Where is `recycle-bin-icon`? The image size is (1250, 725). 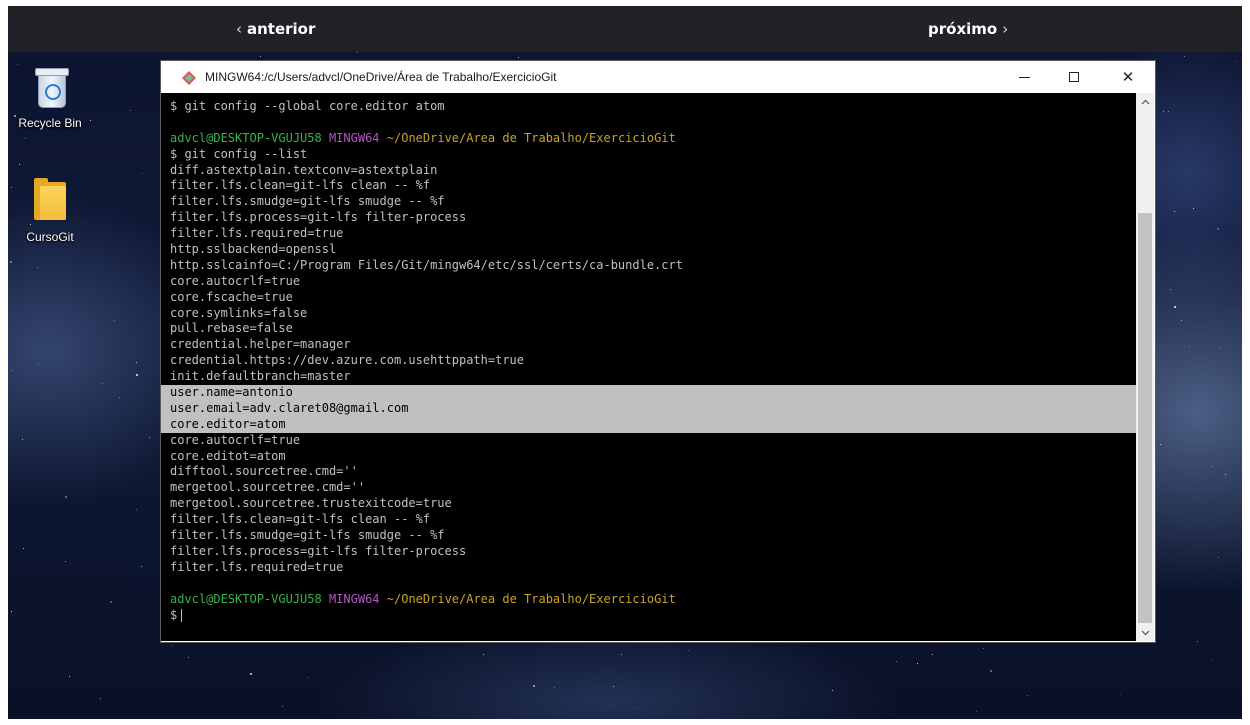 recycle-bin-icon is located at coordinates (50, 86).